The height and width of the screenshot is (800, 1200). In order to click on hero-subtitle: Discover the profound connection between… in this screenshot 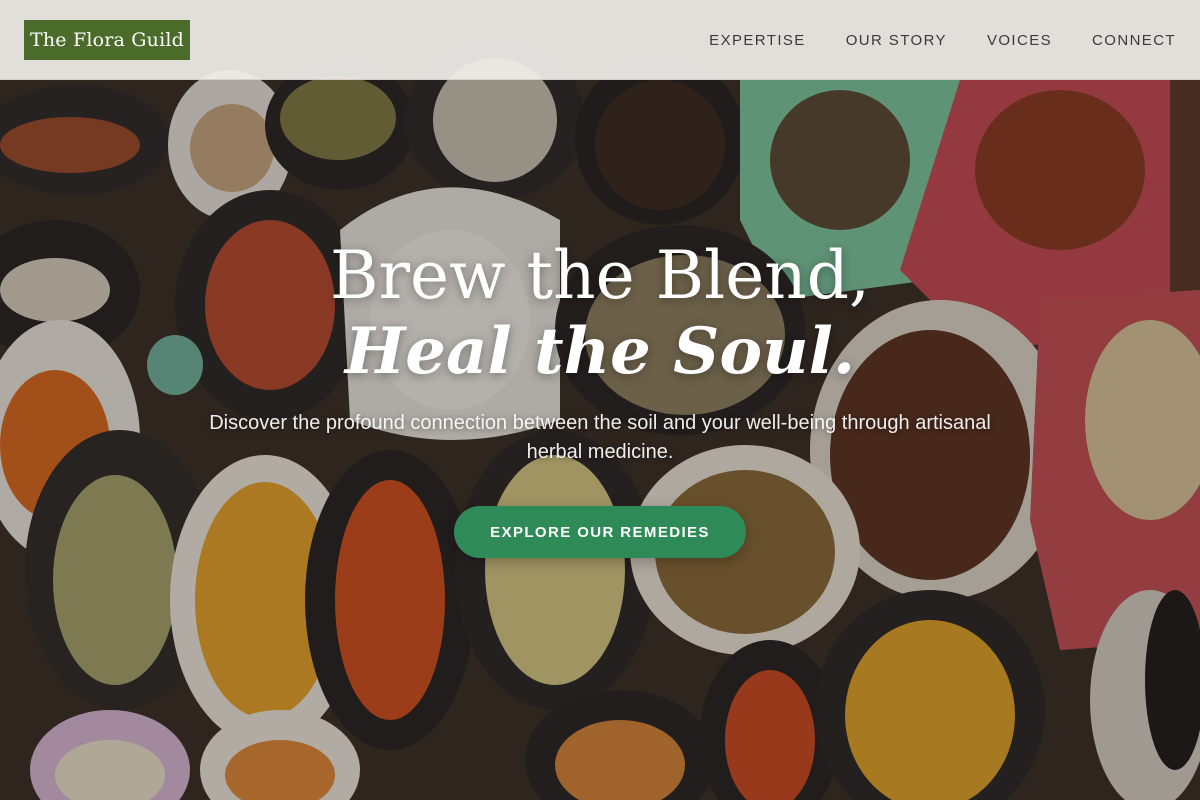, I will do `click(600, 437)`.